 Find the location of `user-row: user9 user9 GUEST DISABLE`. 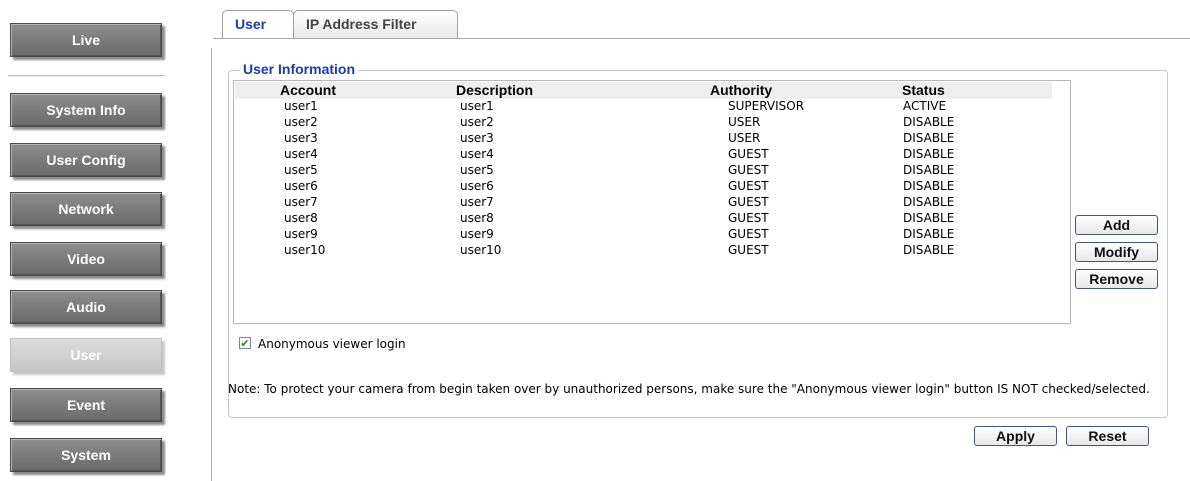

user-row: user9 user9 GUEST DISABLE is located at coordinates (642, 234).